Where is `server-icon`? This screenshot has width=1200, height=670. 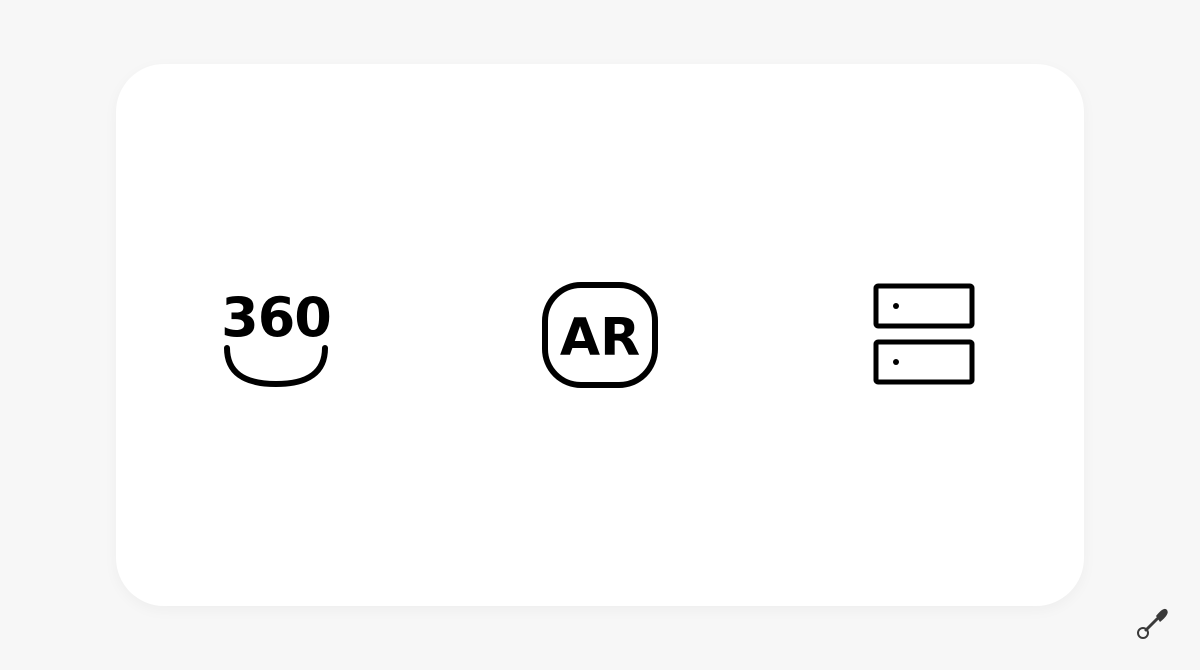
server-icon is located at coordinates (924, 334).